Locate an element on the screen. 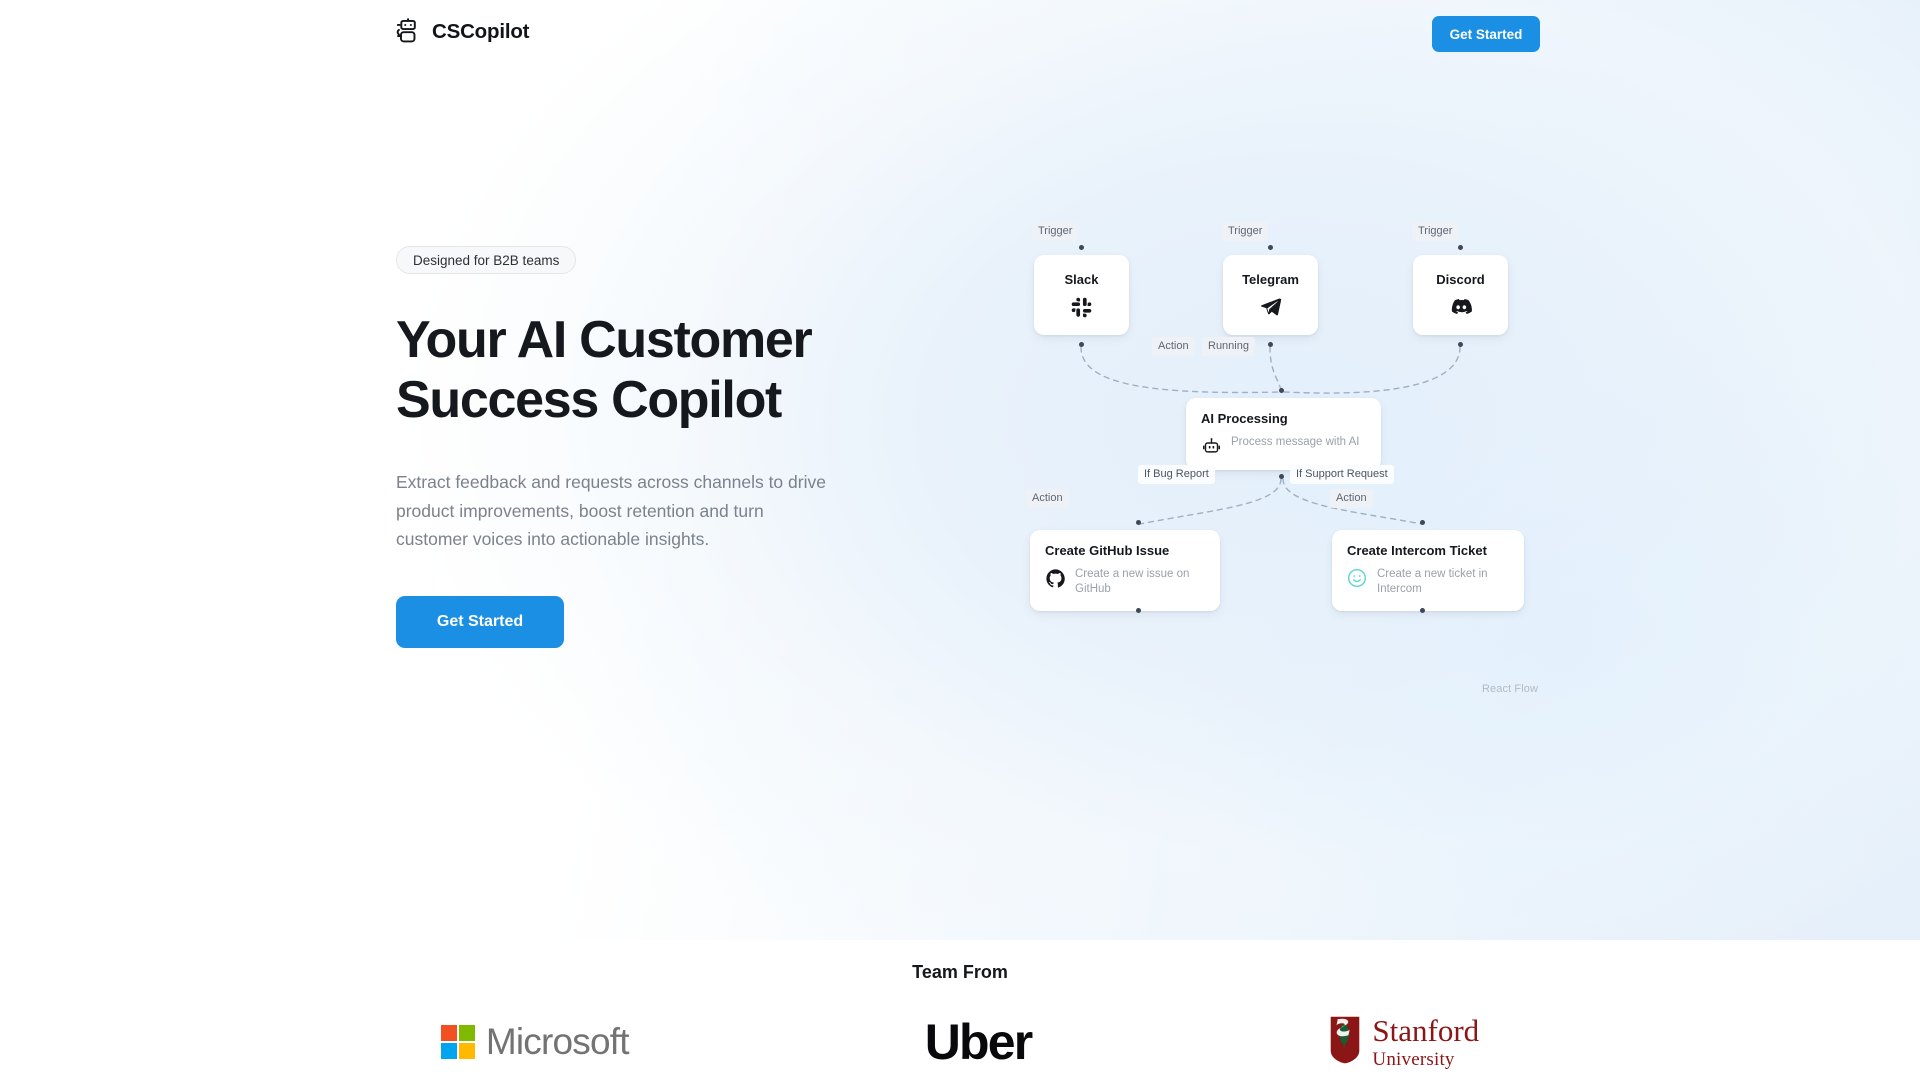 The height and width of the screenshot is (1080, 1920). headline-line-2: Success Copilot is located at coordinates (589, 400).